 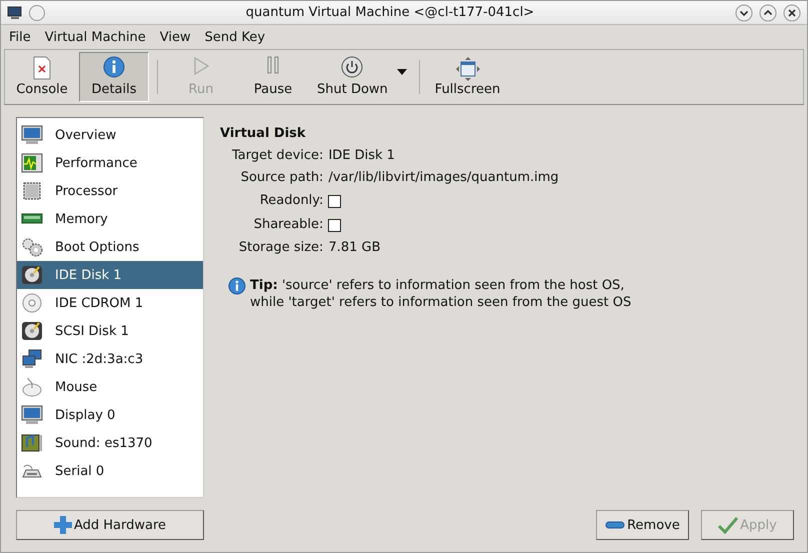 I want to click on chart-icon, so click(x=32, y=163).